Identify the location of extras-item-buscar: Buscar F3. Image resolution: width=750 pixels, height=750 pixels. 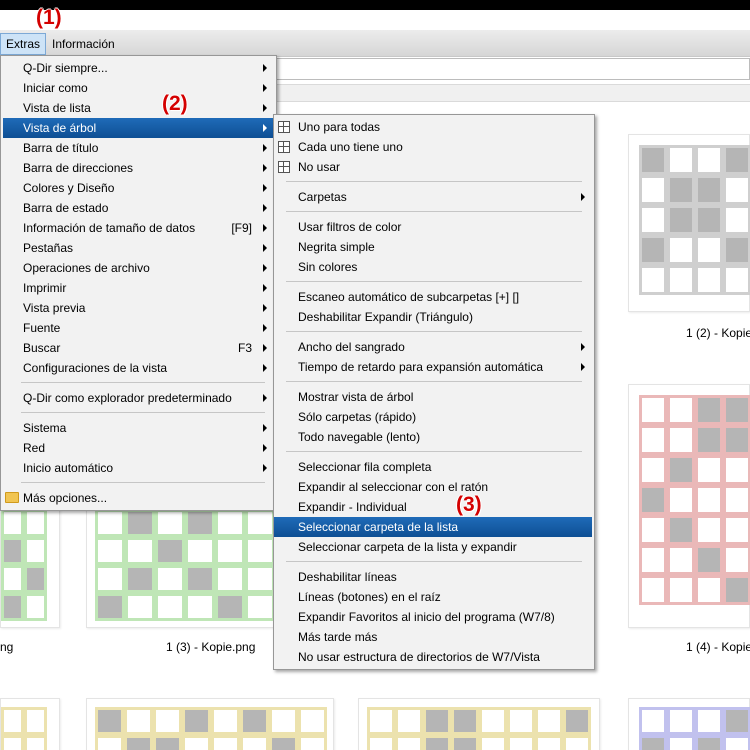
(138, 348).